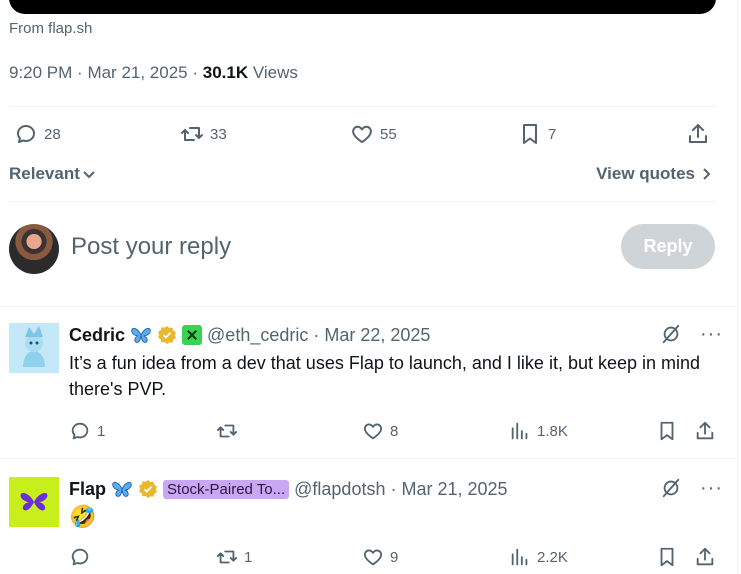 This screenshot has height=574, width=741. I want to click on reply-input: Post your reply, so click(151, 247).